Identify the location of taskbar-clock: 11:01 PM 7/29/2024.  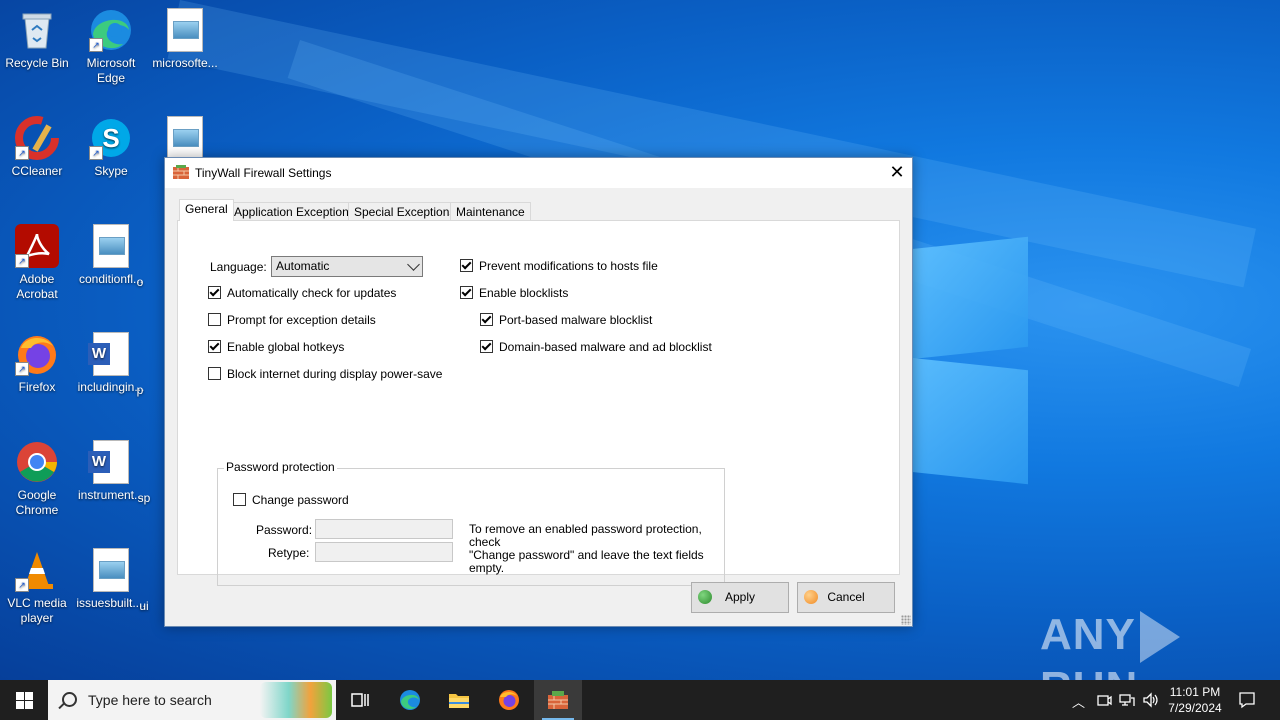
(1195, 700).